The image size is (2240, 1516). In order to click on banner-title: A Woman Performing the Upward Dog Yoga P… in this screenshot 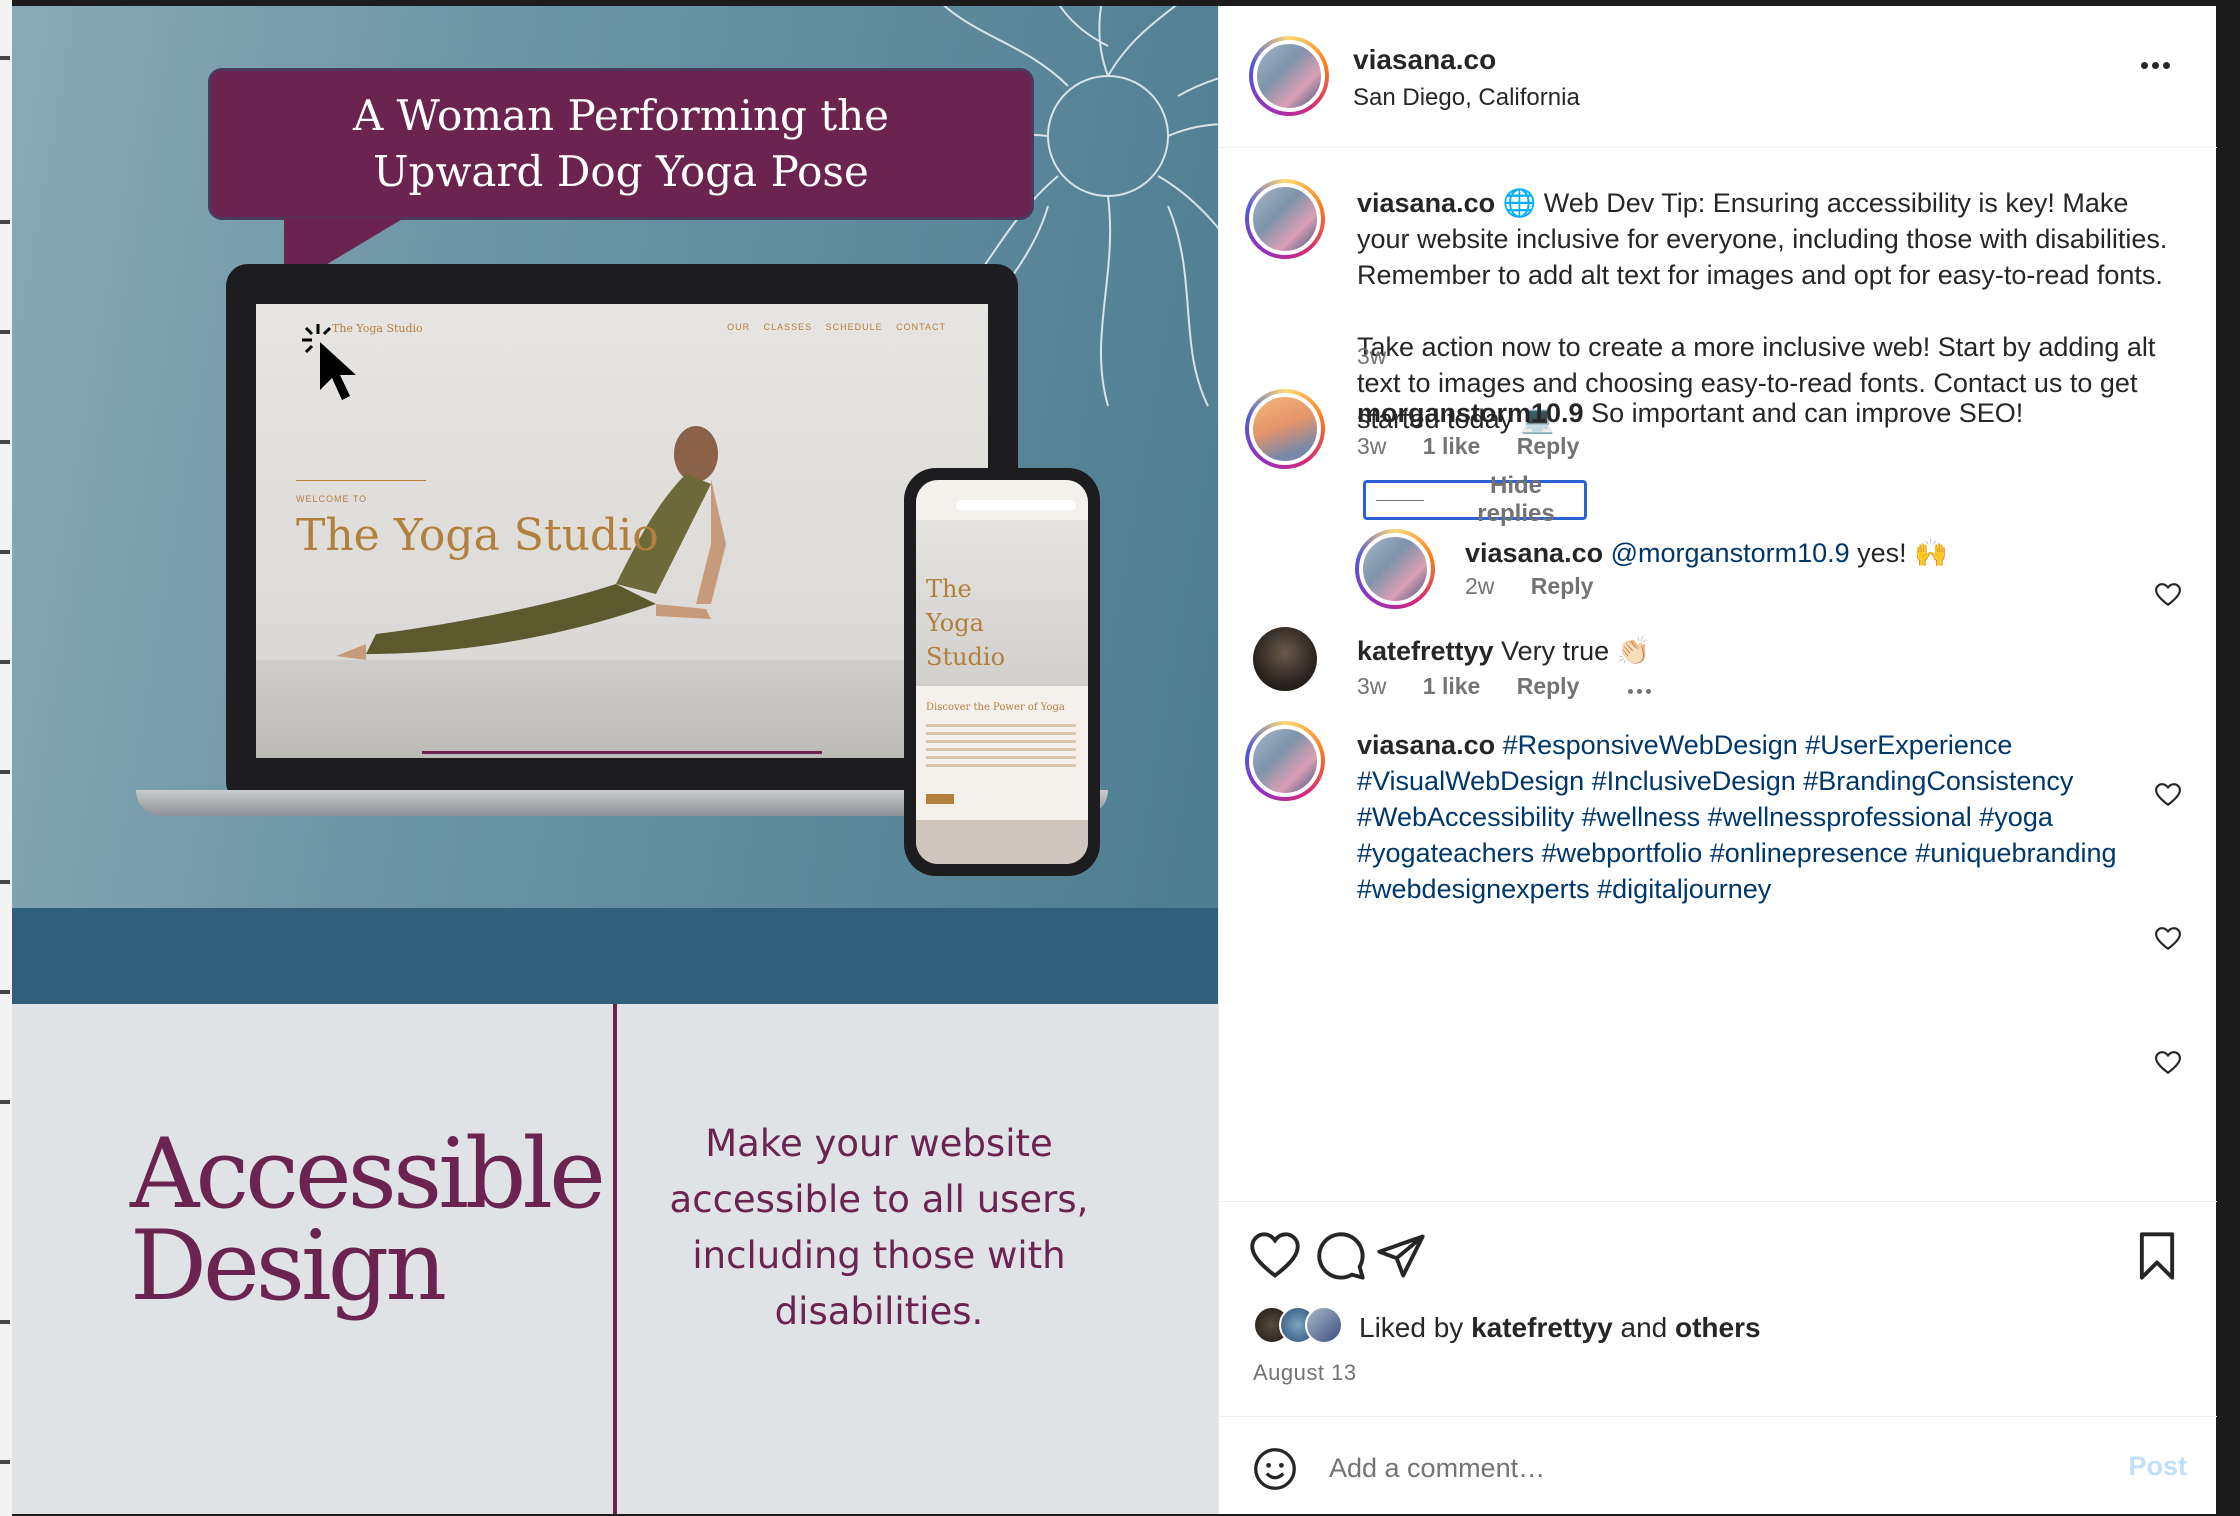, I will do `click(621, 143)`.